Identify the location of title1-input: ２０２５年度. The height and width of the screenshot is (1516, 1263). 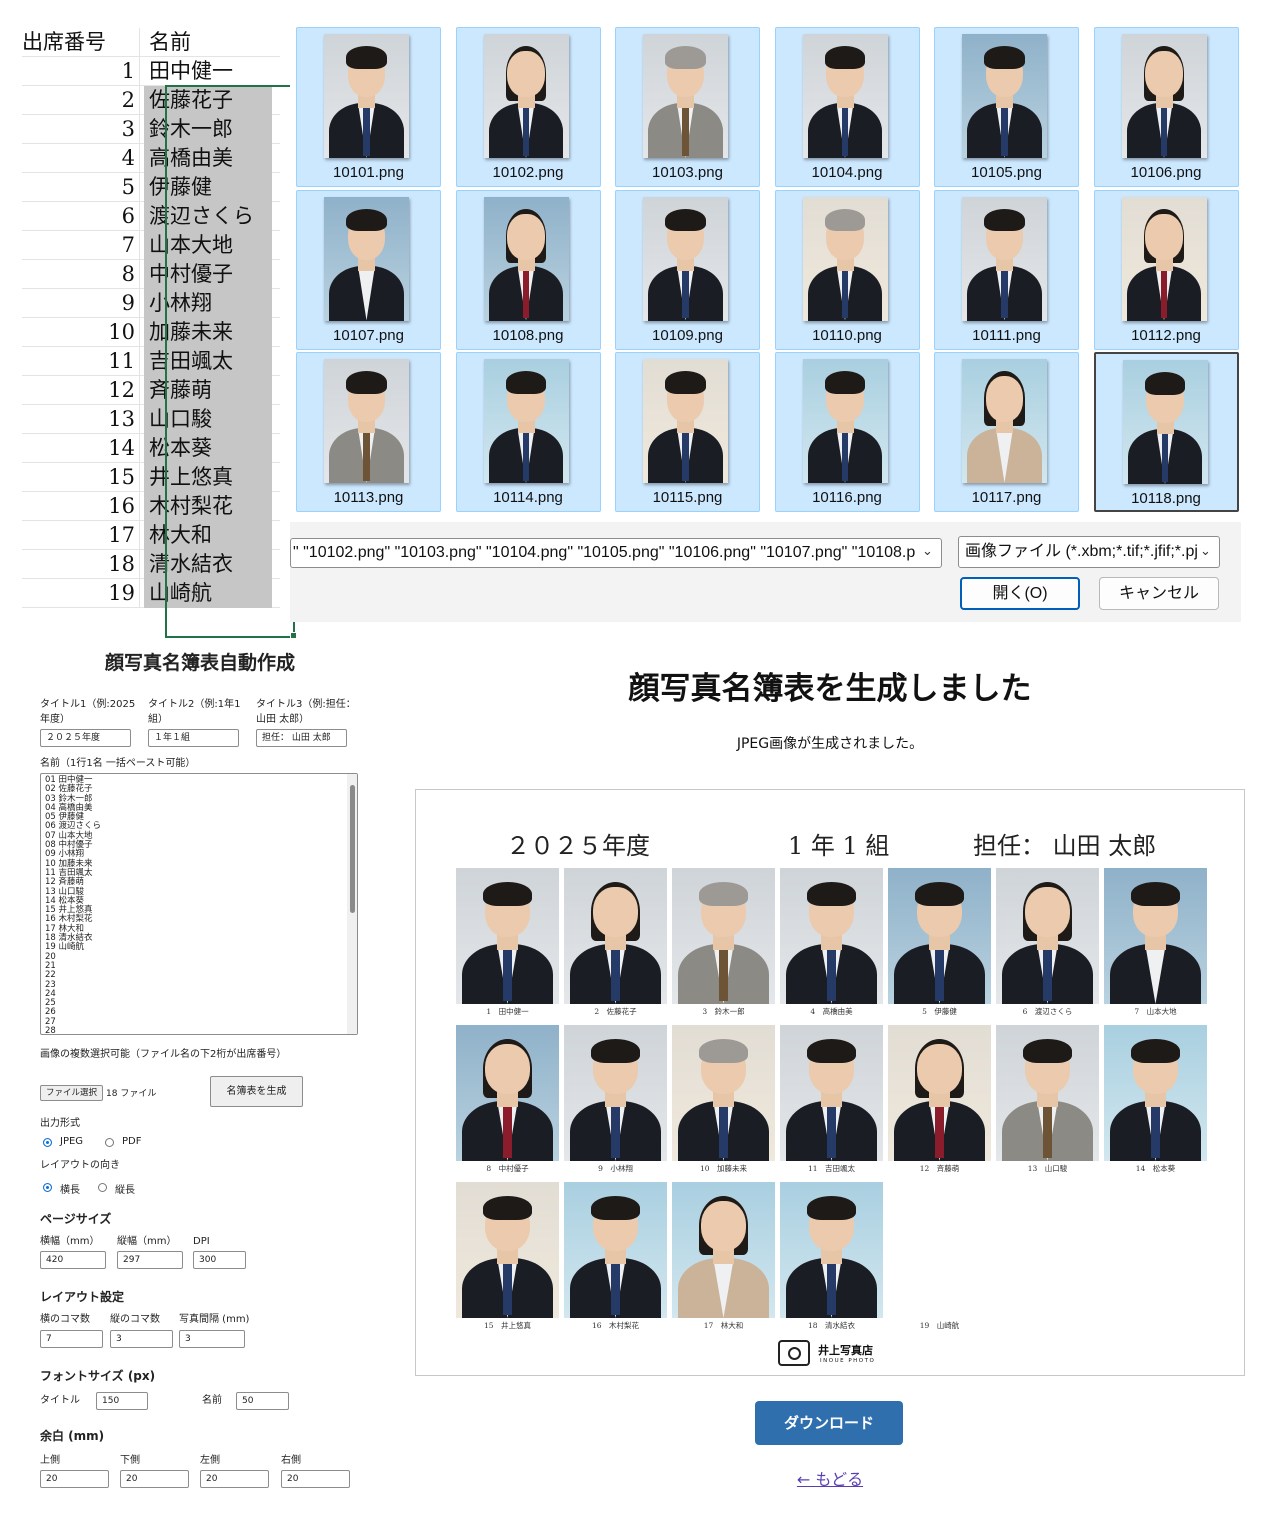
(85, 738).